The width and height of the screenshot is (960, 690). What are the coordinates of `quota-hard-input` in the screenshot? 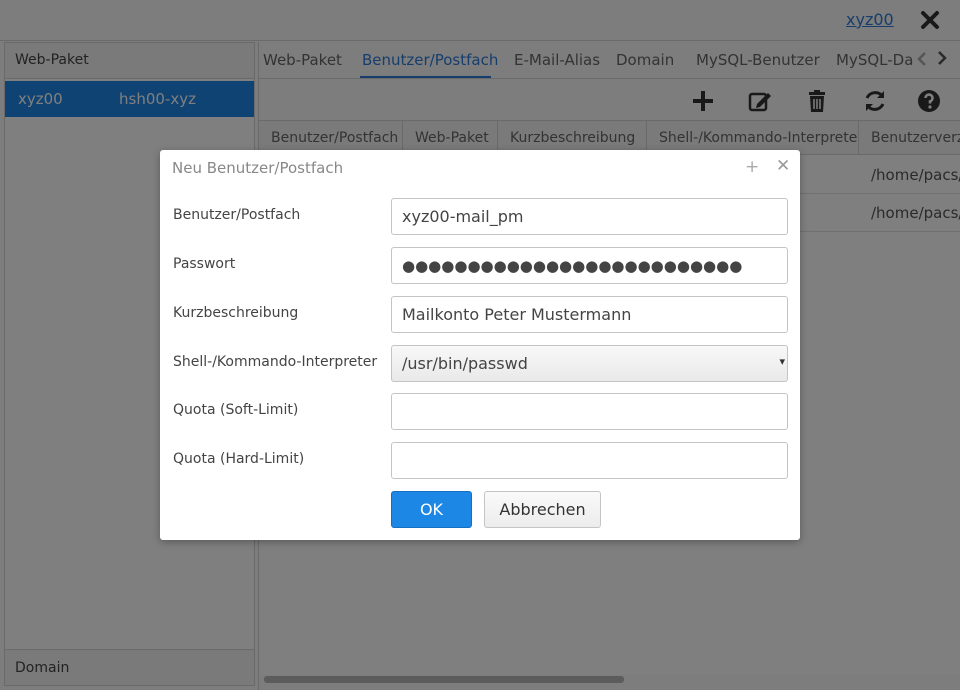 It's located at (589, 460).